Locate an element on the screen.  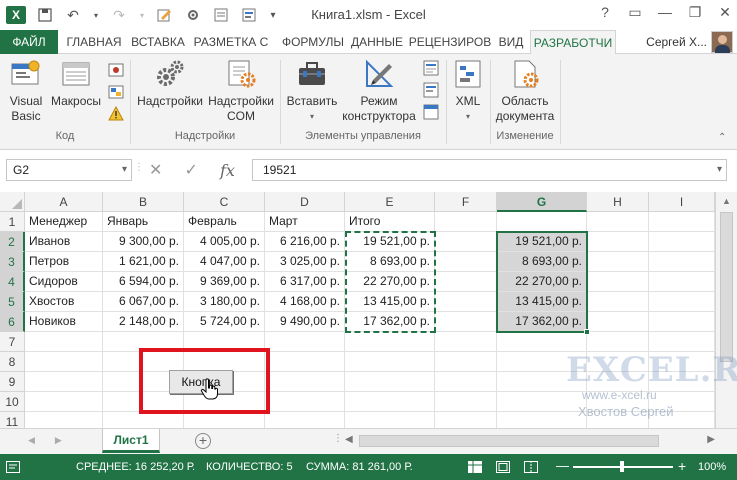
table-cell: 5 724,00 р. is located at coordinates (224, 322).